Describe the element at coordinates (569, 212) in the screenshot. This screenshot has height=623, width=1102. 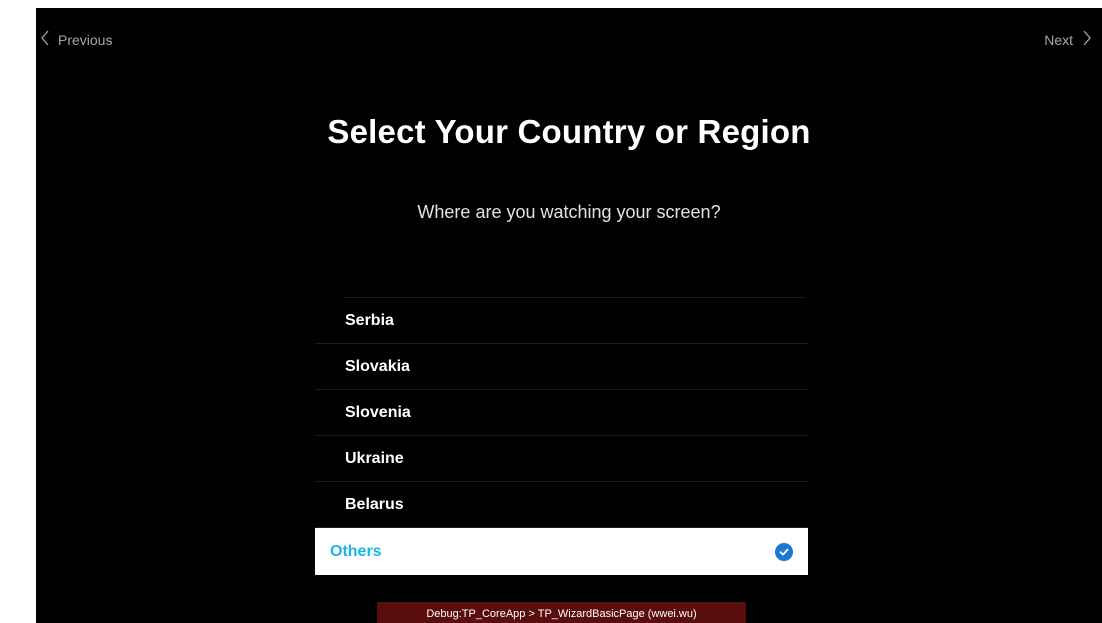
I see `page-subtitle: Where are you watching your screen?` at that location.